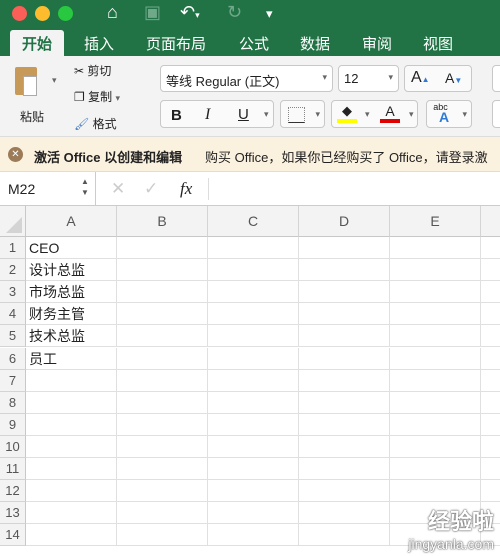 This screenshot has width=500, height=556. Describe the element at coordinates (71, 314) in the screenshot. I see `cell: 财务主管` at that location.